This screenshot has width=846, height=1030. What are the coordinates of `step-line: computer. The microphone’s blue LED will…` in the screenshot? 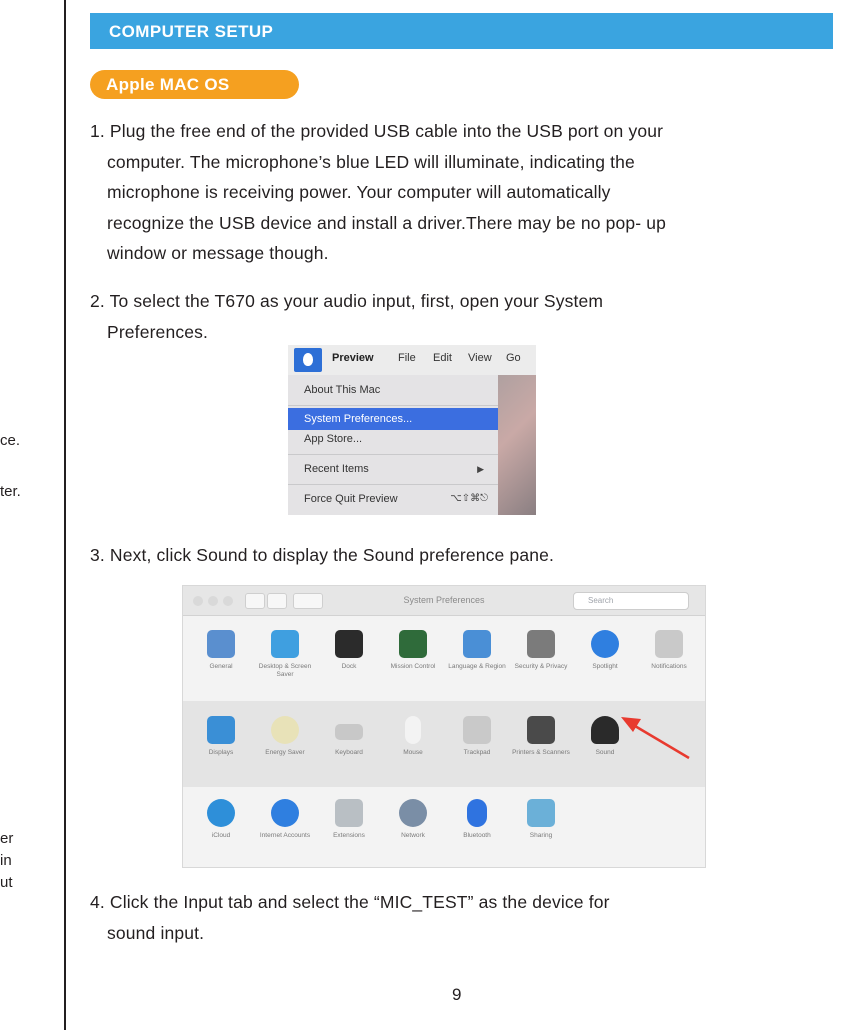 It's located at (371, 161).